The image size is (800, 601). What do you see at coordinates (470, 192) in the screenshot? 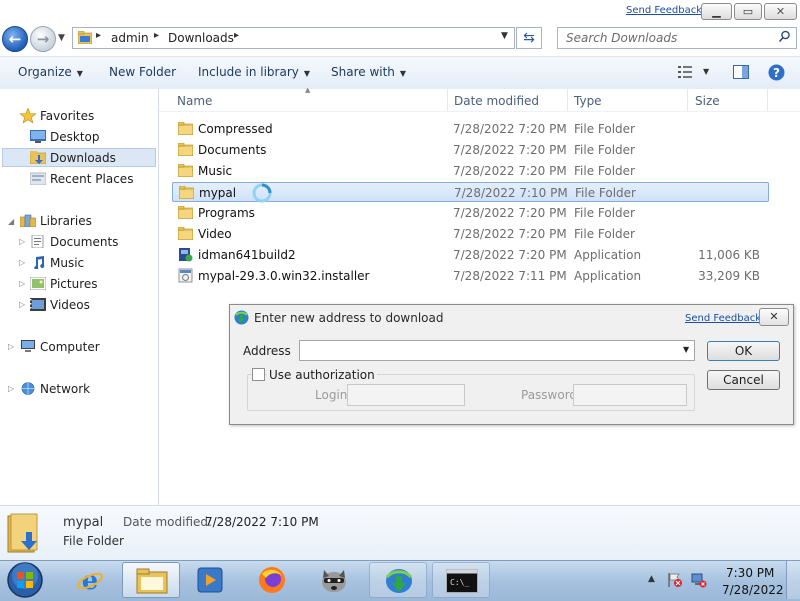
I see `file-row-mypal: mypal 7/28/2022 7:10 PM File Folder` at bounding box center [470, 192].